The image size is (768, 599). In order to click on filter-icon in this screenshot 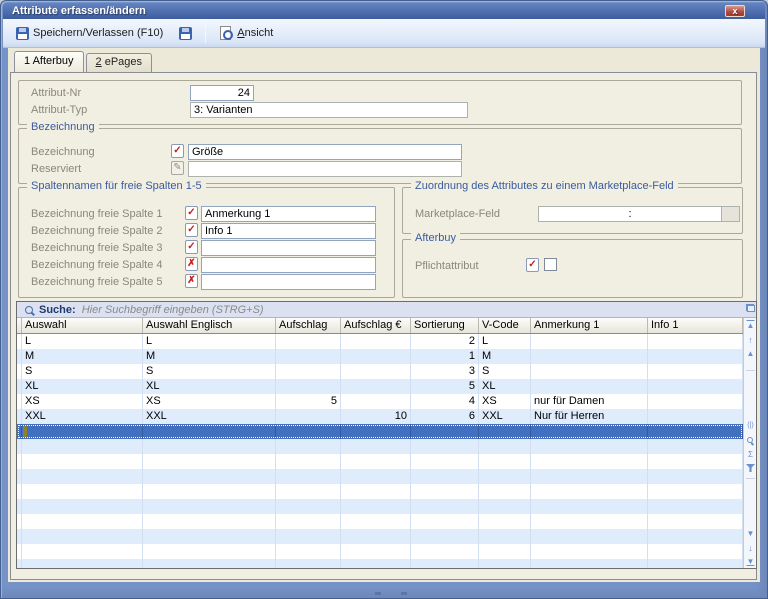, I will do `click(750, 468)`.